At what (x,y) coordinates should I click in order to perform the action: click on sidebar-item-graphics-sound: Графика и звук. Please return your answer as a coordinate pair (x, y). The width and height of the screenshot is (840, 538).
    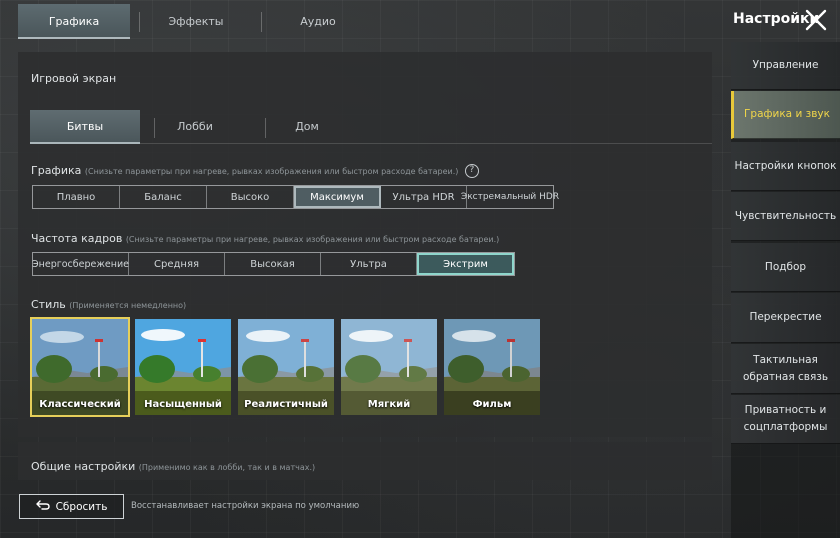
    Looking at the image, I should click on (785, 115).